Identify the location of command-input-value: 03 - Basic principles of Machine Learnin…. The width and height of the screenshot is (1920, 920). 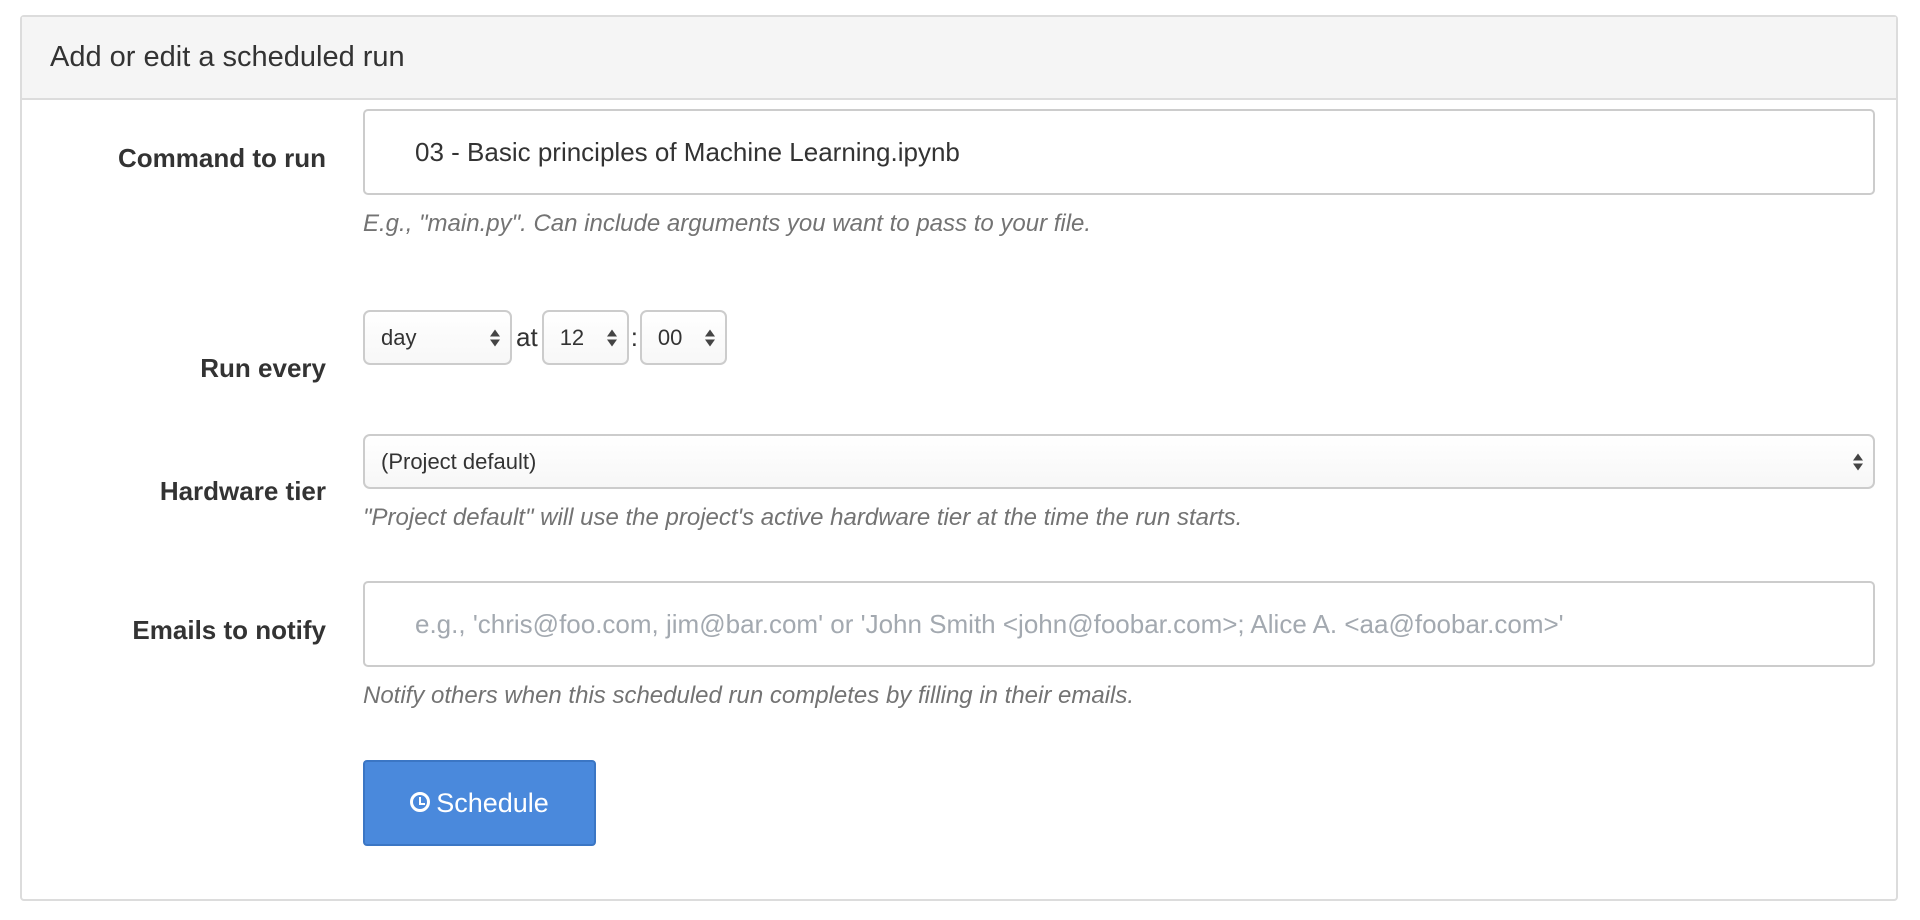
(687, 151).